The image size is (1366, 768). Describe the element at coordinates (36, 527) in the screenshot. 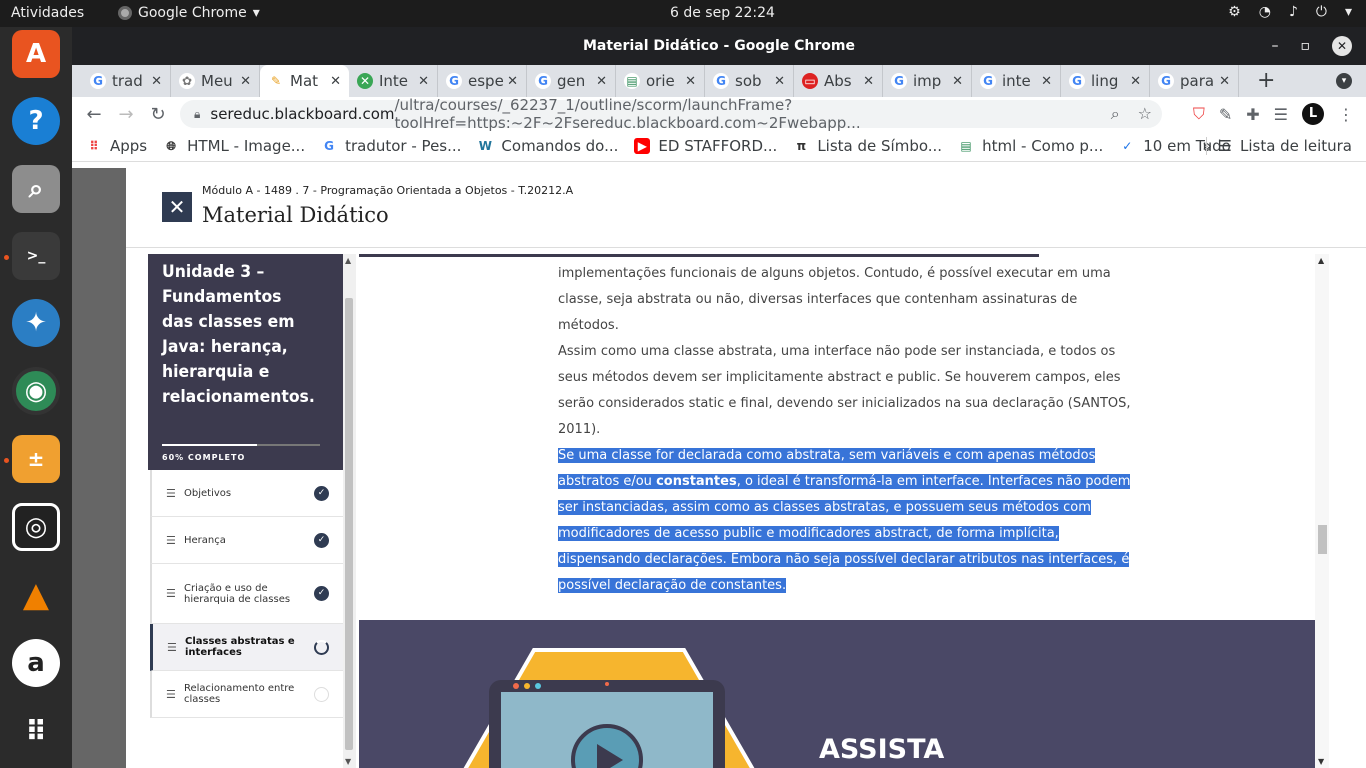

I see `screenshot-icon: ◎` at that location.